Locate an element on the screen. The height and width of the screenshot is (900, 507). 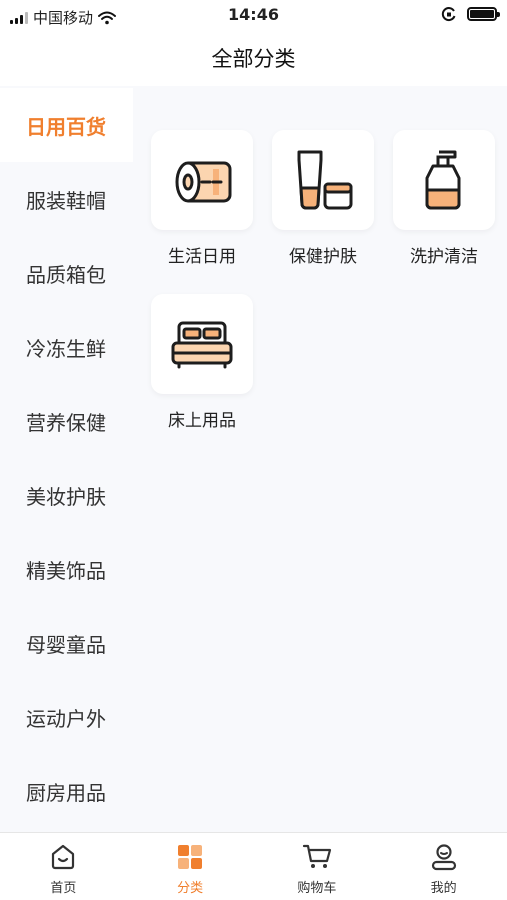
page-title: 全部分类 is located at coordinates (253, 59).